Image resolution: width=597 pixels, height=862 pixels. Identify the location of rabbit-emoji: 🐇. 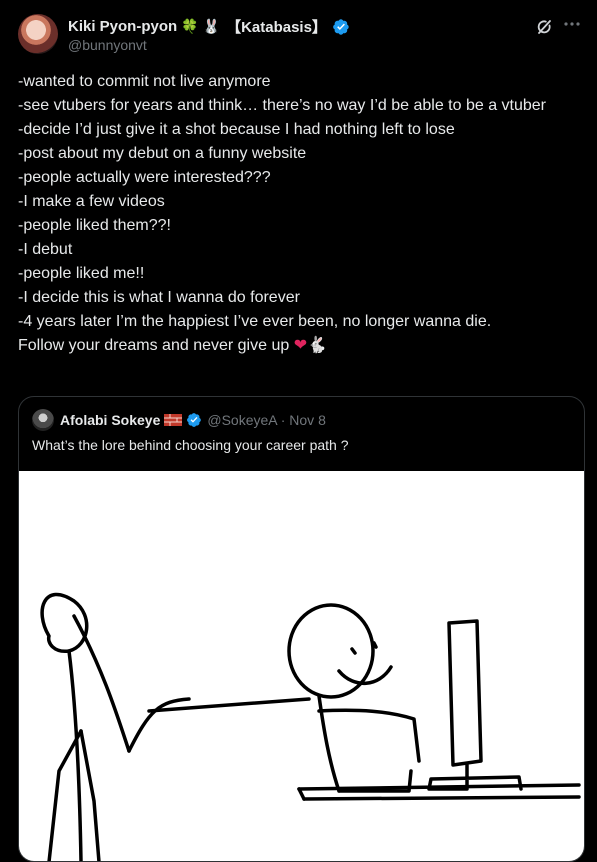
(317, 345).